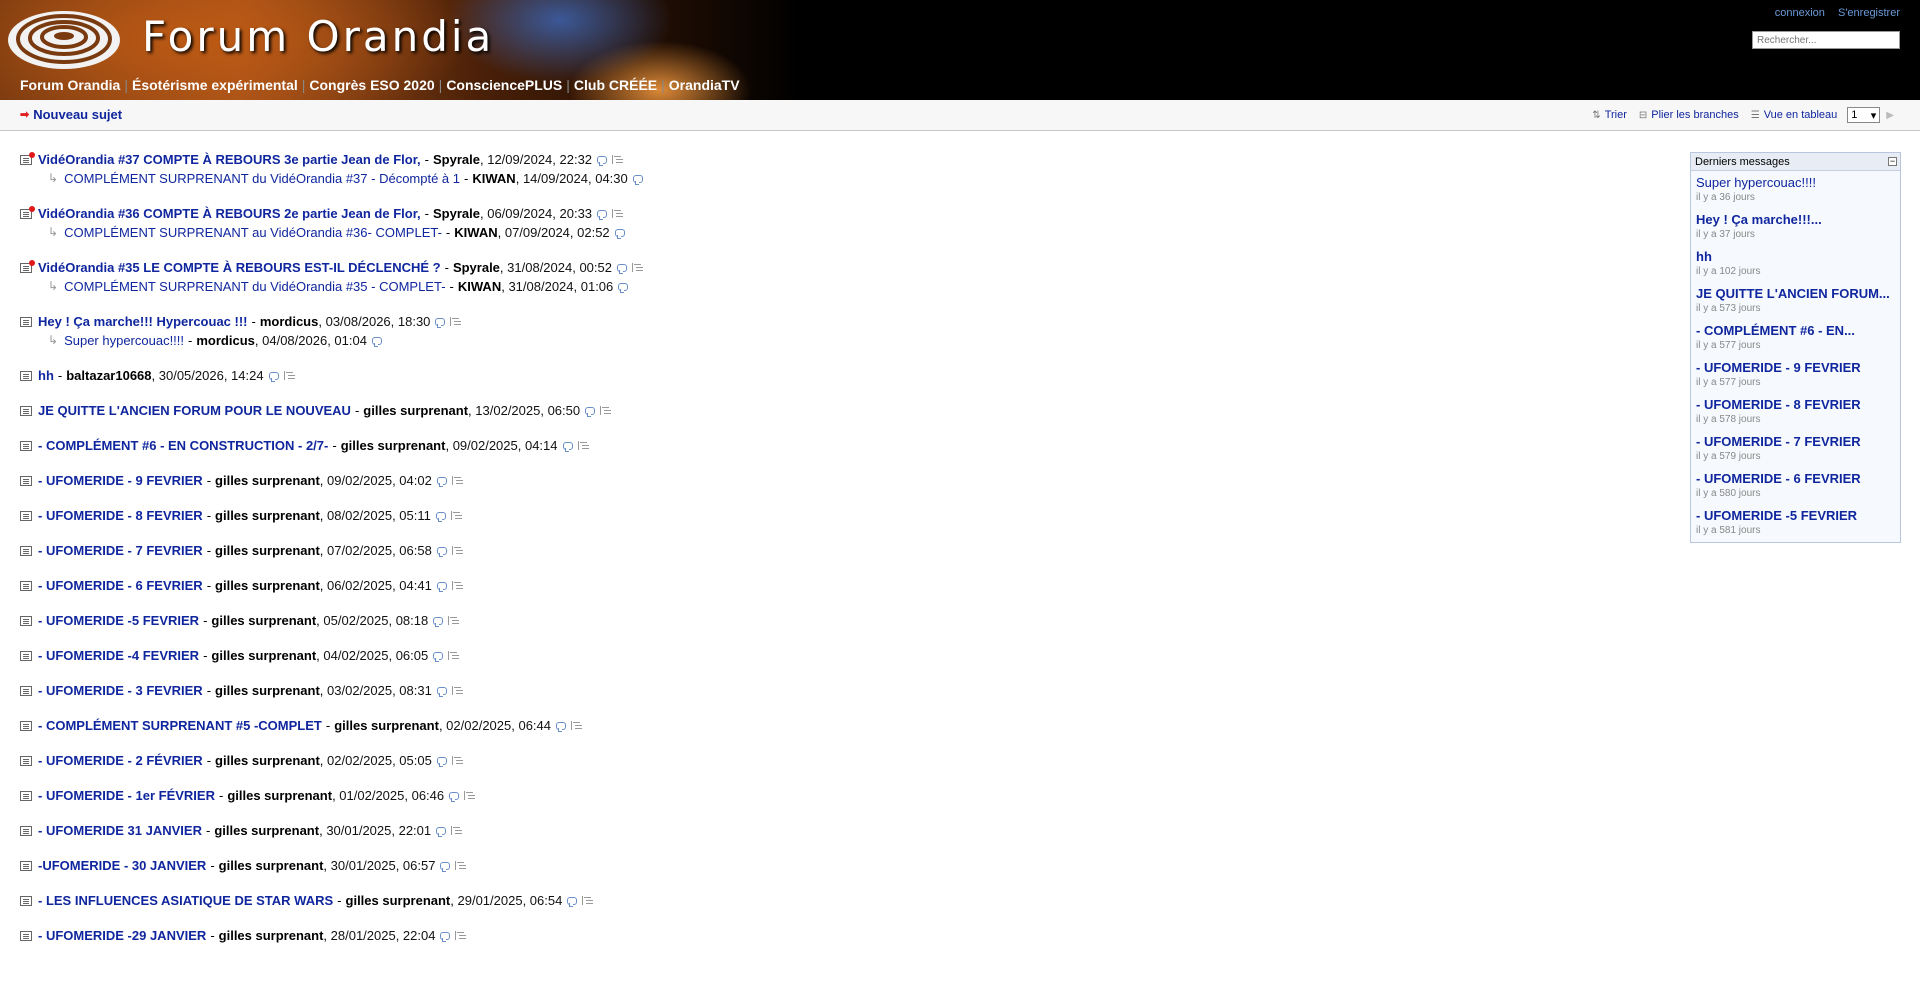 This screenshot has height=993, width=1920. What do you see at coordinates (143, 321) in the screenshot?
I see `thread-subject-link: Hey ! Ça marche!!! Hypercouac !!!` at bounding box center [143, 321].